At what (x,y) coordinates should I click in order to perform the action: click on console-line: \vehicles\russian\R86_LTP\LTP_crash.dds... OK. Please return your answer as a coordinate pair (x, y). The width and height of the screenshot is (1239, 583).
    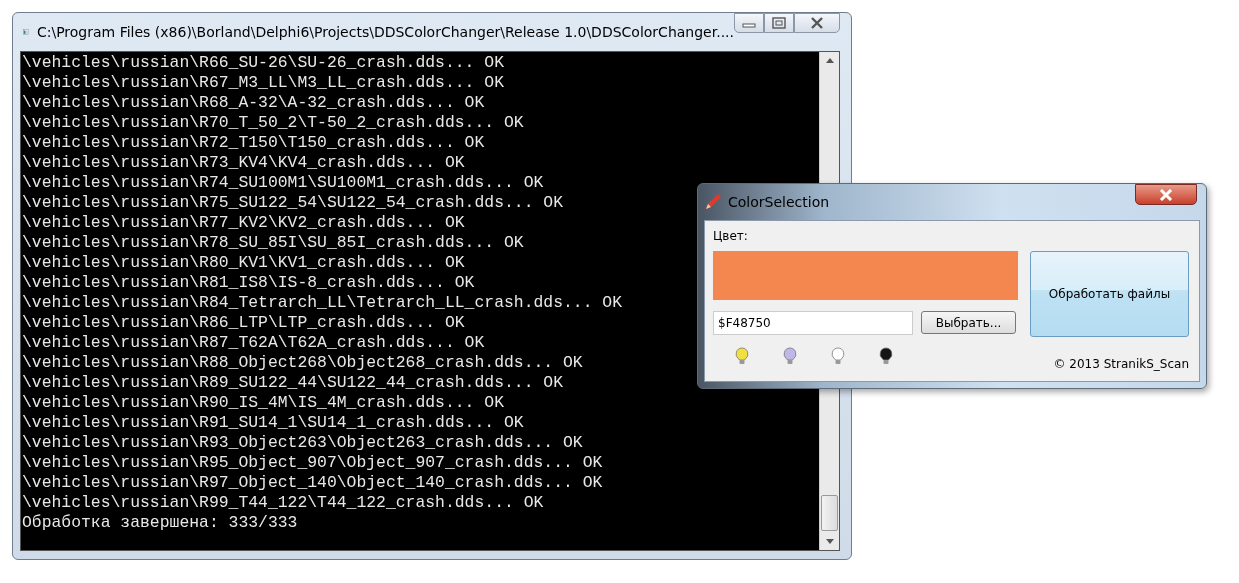
    Looking at the image, I should click on (243, 323).